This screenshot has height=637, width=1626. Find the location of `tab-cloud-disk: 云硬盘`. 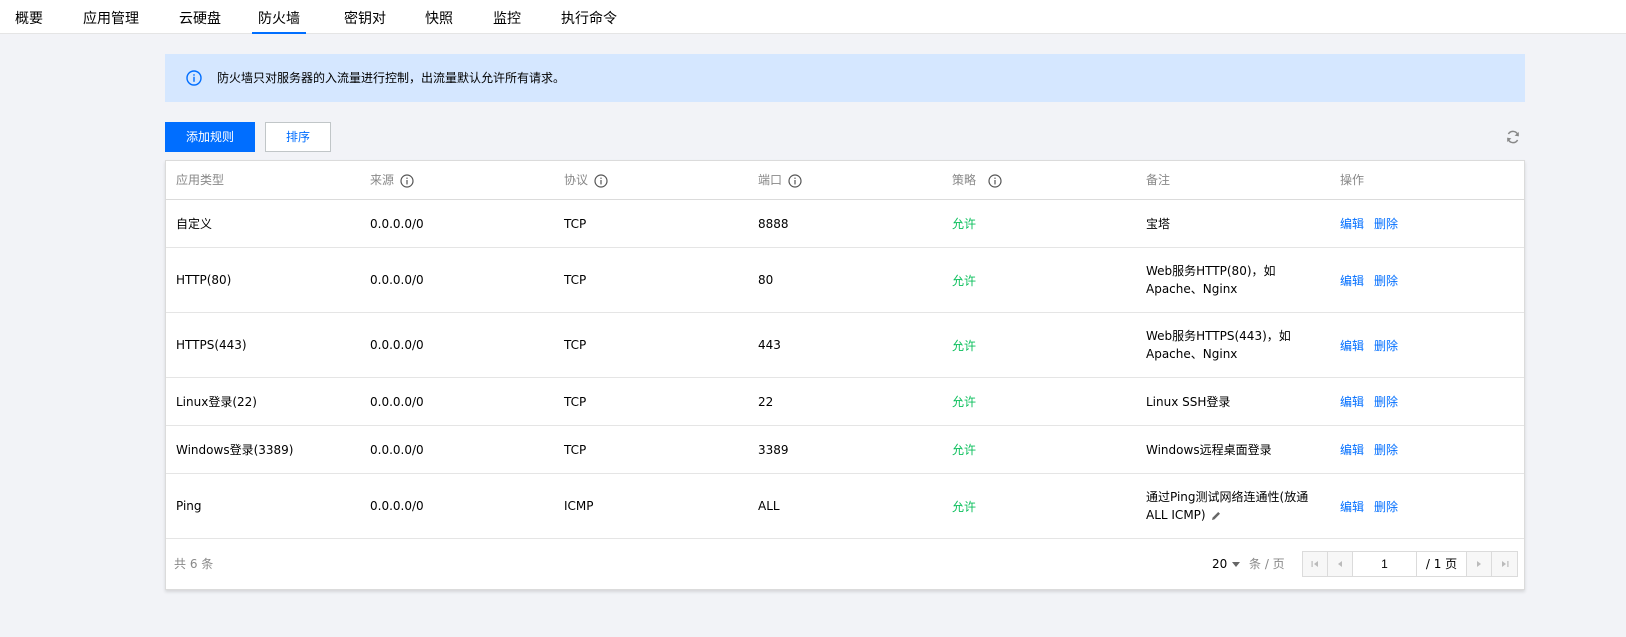

tab-cloud-disk: 云硬盘 is located at coordinates (200, 17).